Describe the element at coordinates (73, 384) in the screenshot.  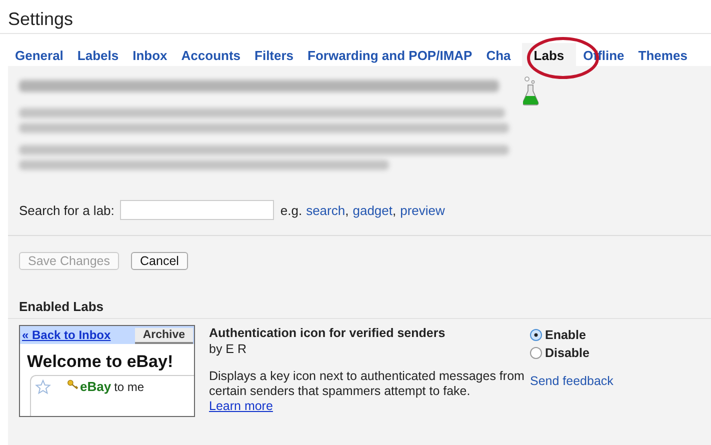
I see `key-icon` at that location.